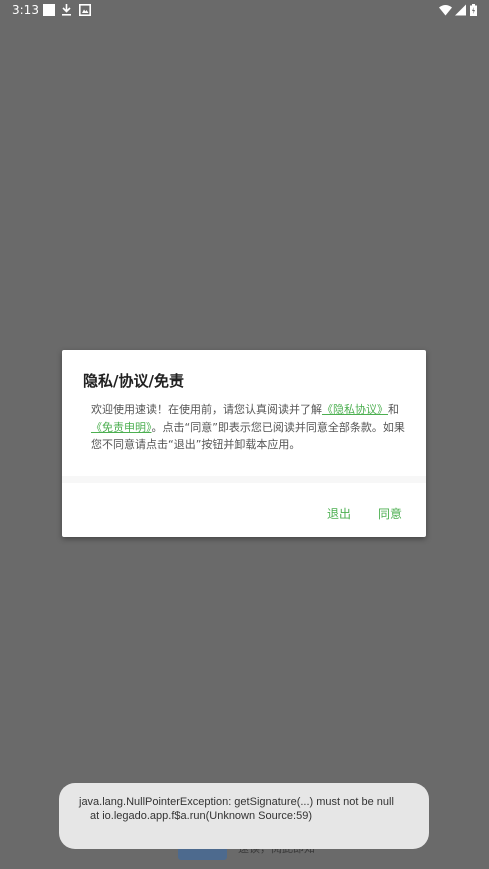  I want to click on dialog-text-and: 和, so click(393, 409).